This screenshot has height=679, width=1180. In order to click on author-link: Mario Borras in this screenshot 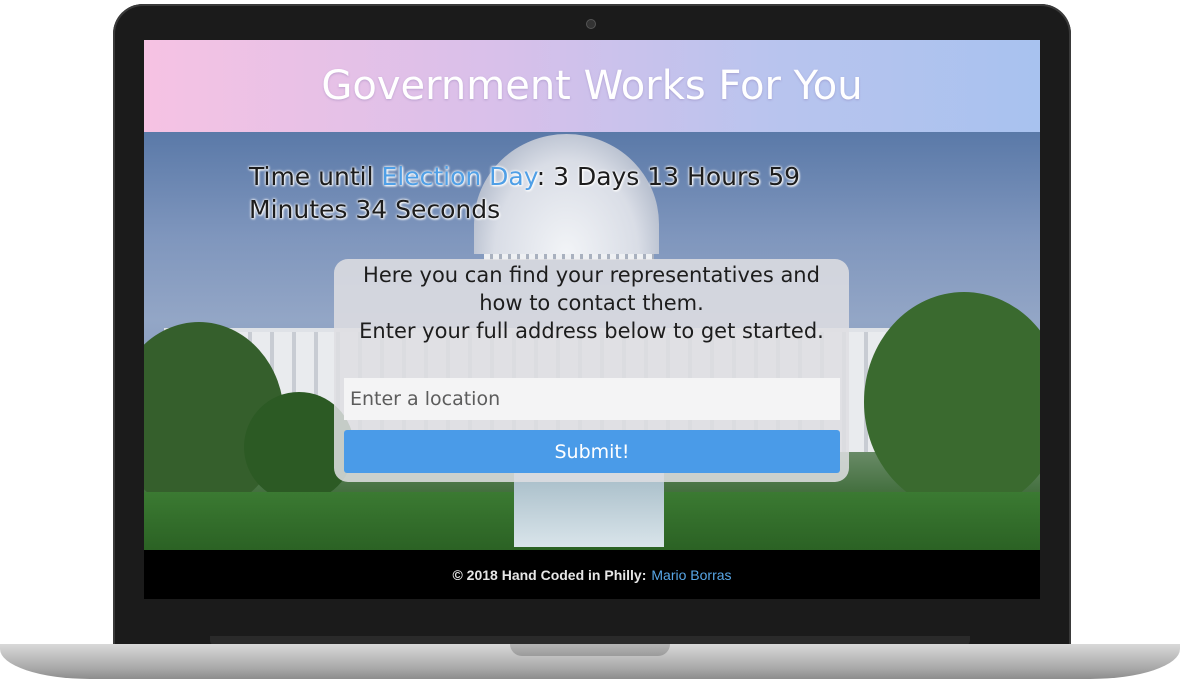, I will do `click(691, 575)`.